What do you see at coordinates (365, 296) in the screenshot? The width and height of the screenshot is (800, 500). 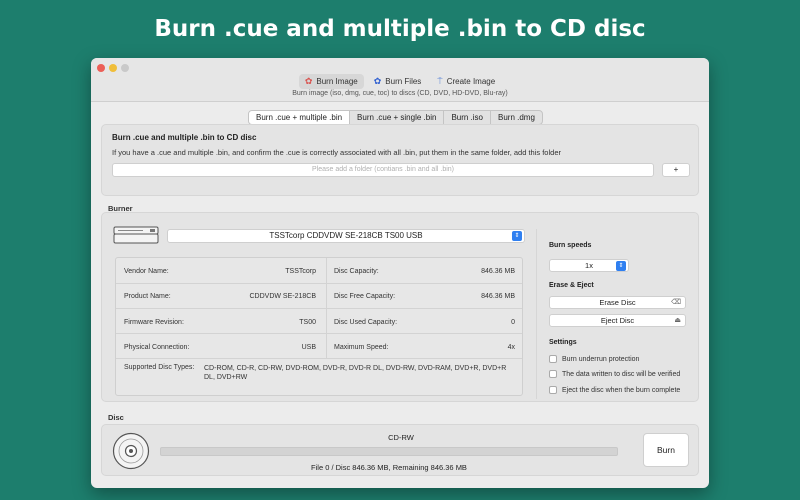 I see `info-label: Disc Free Capacity:` at bounding box center [365, 296].